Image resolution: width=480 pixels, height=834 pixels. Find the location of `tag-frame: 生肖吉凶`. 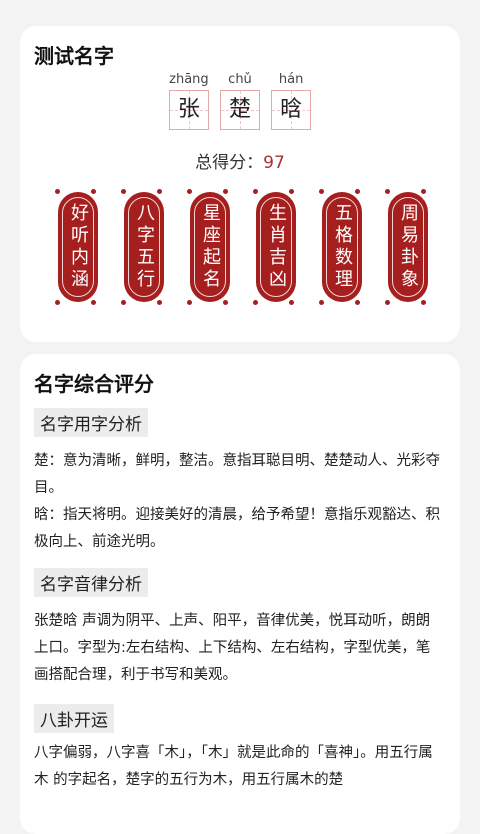

tag-frame: 生肖吉凶 is located at coordinates (276, 247).